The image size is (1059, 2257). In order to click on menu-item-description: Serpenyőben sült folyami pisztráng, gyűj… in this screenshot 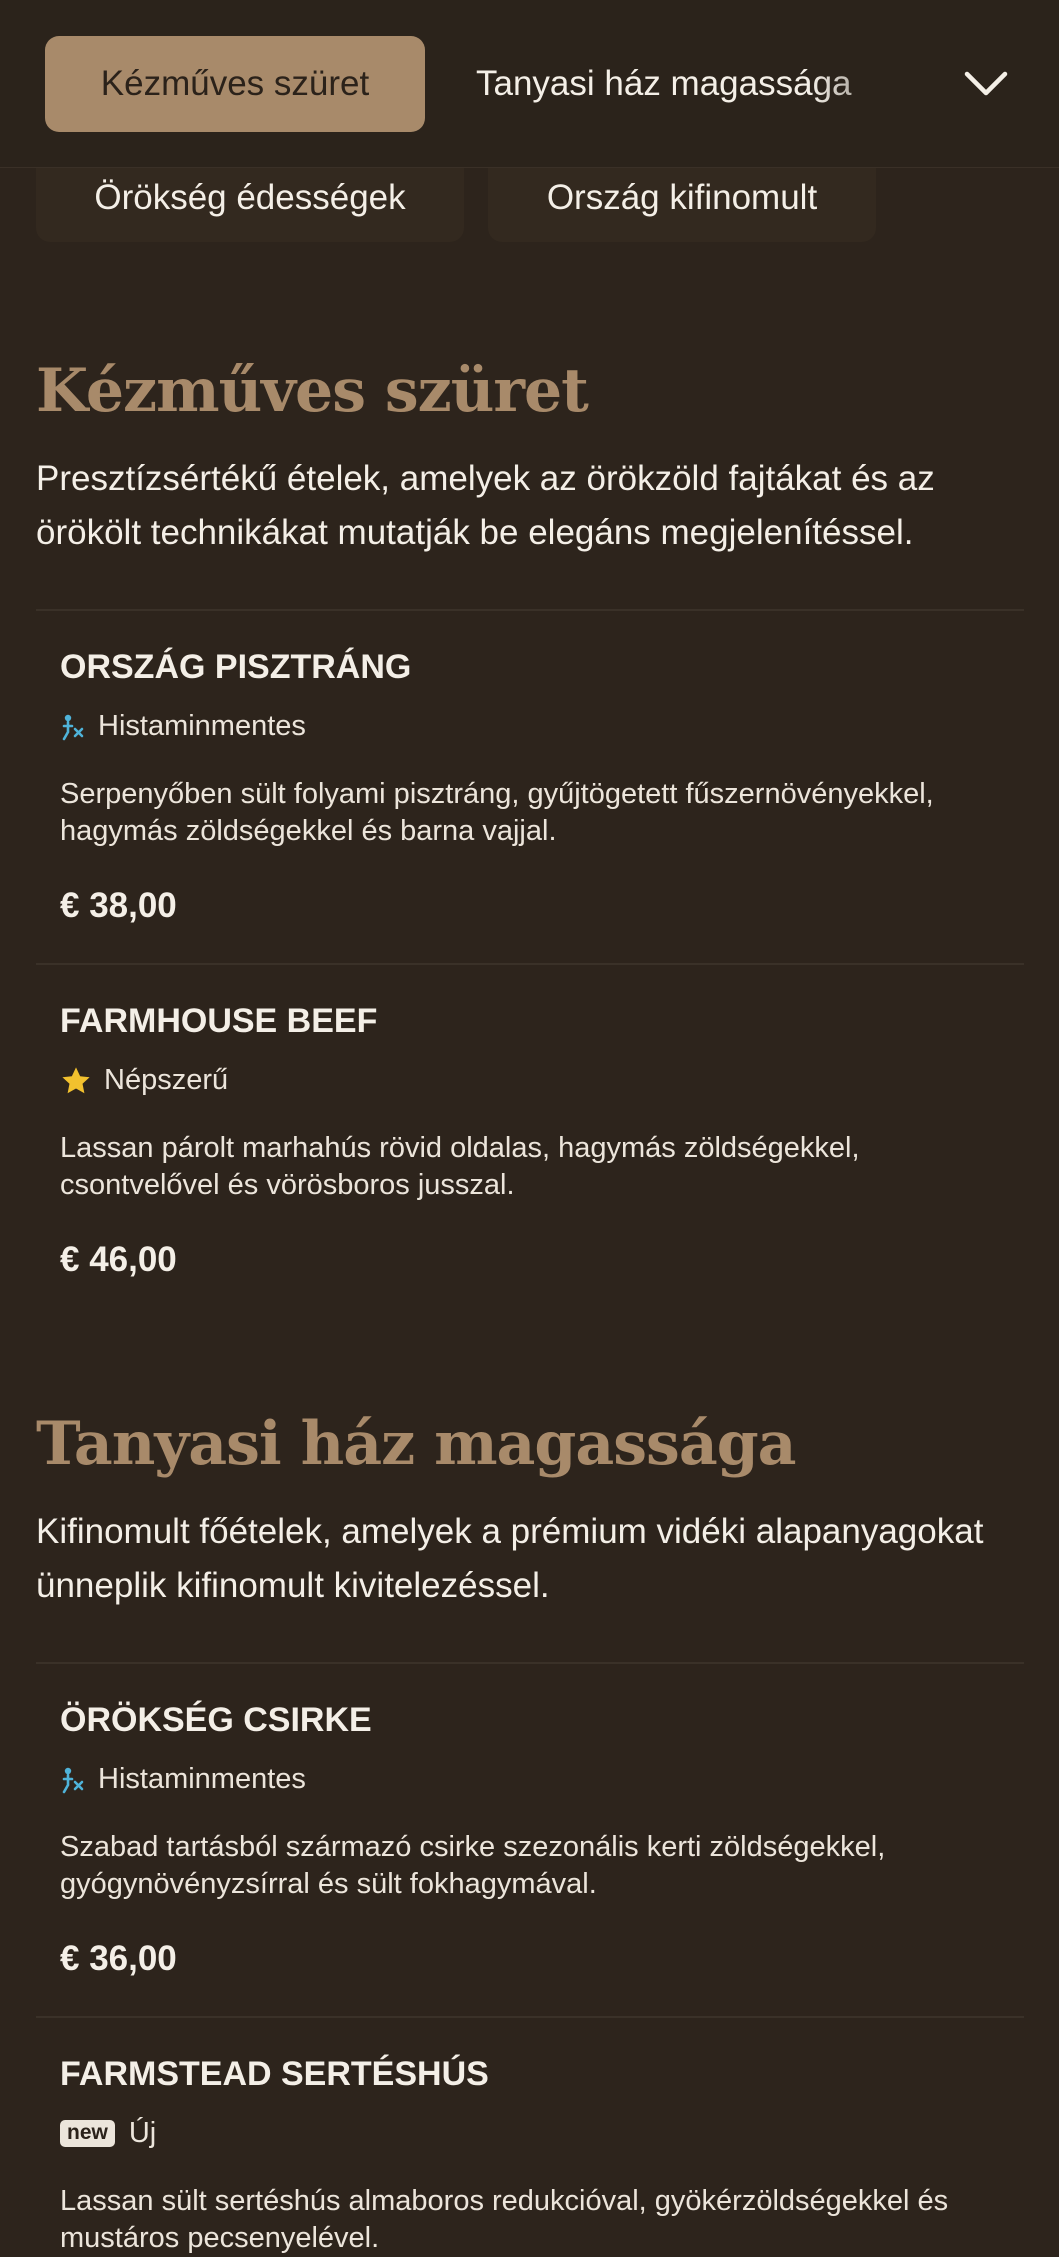, I will do `click(497, 812)`.